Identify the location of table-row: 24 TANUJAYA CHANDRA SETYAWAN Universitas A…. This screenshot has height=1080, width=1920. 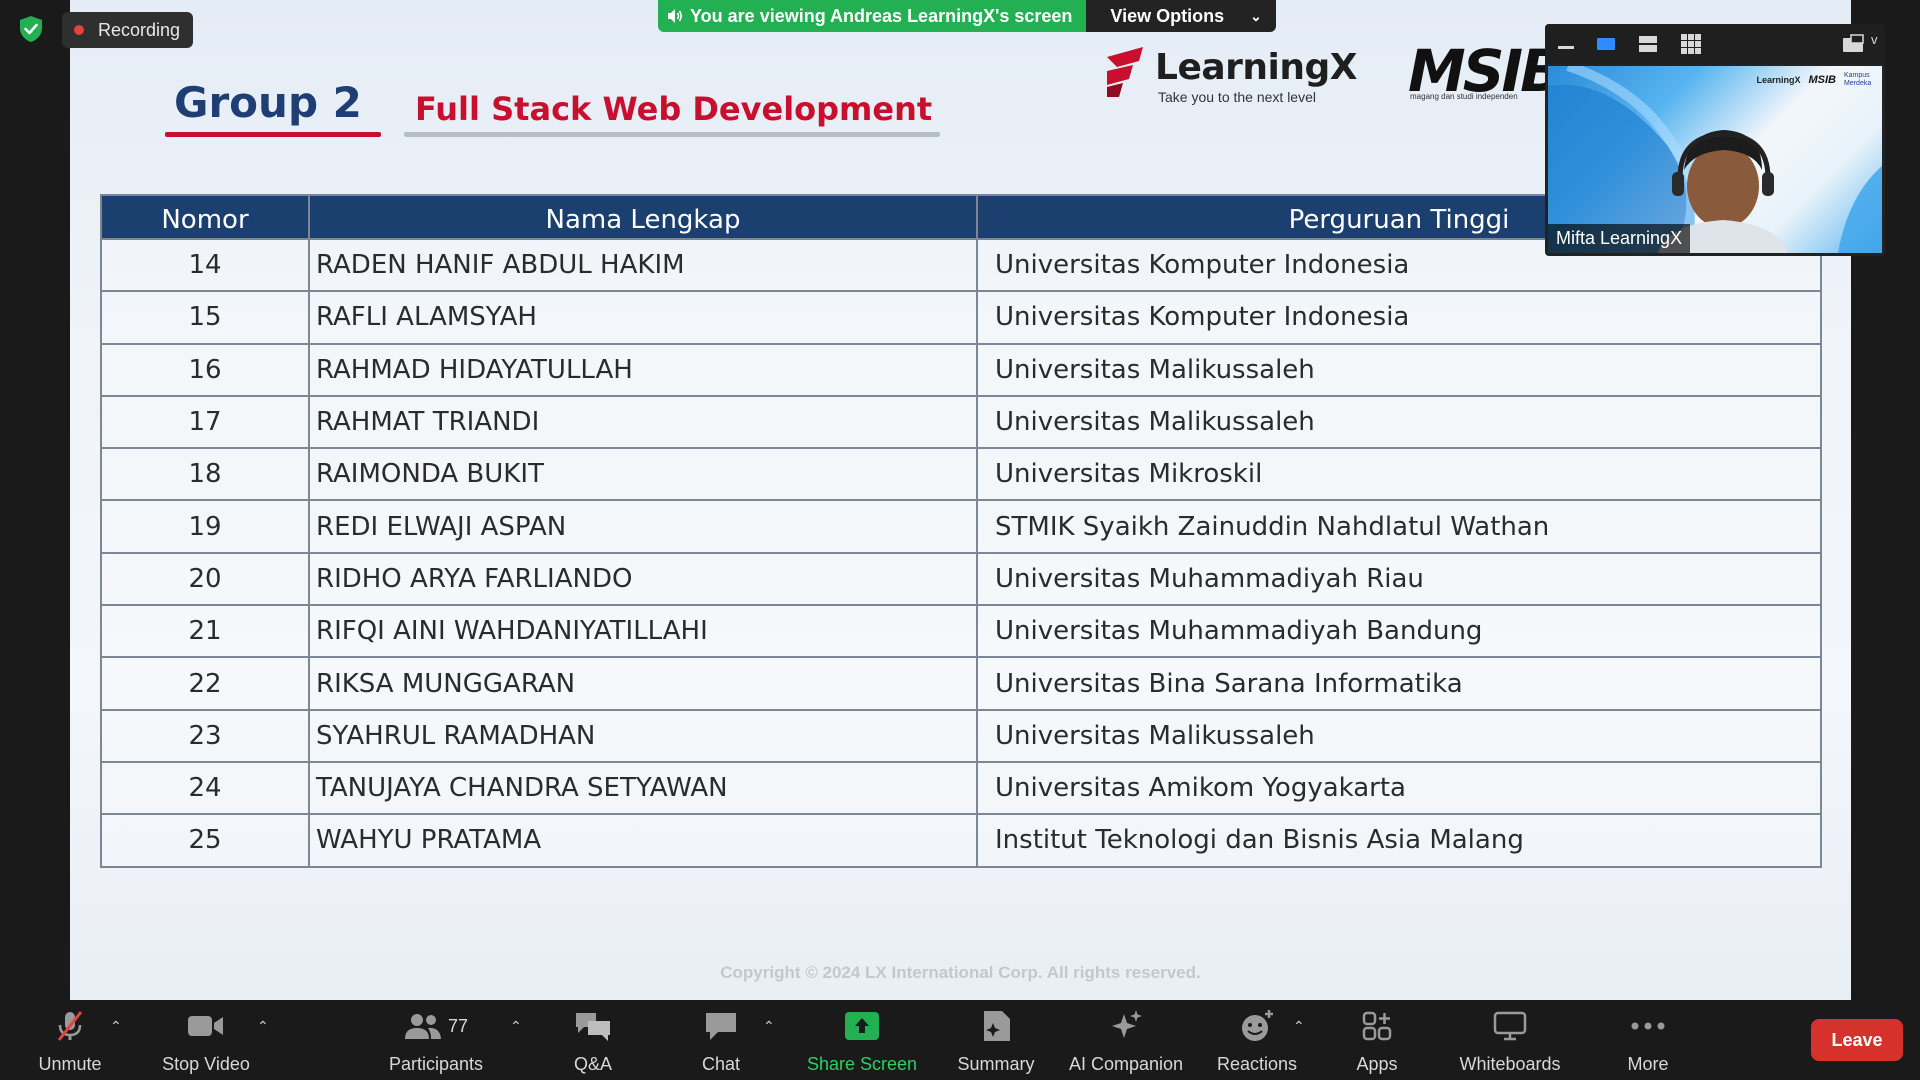
(961, 788).